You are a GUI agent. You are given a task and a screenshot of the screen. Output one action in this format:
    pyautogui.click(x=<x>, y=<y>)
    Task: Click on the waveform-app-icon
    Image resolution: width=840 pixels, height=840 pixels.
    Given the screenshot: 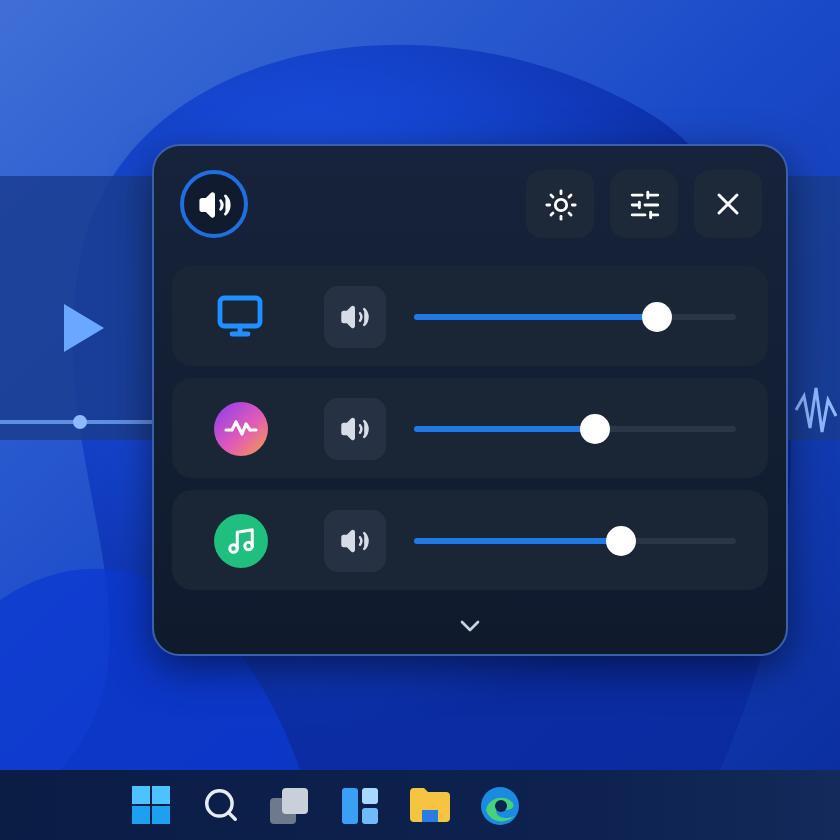 What is the action you would take?
    pyautogui.click(x=240, y=428)
    